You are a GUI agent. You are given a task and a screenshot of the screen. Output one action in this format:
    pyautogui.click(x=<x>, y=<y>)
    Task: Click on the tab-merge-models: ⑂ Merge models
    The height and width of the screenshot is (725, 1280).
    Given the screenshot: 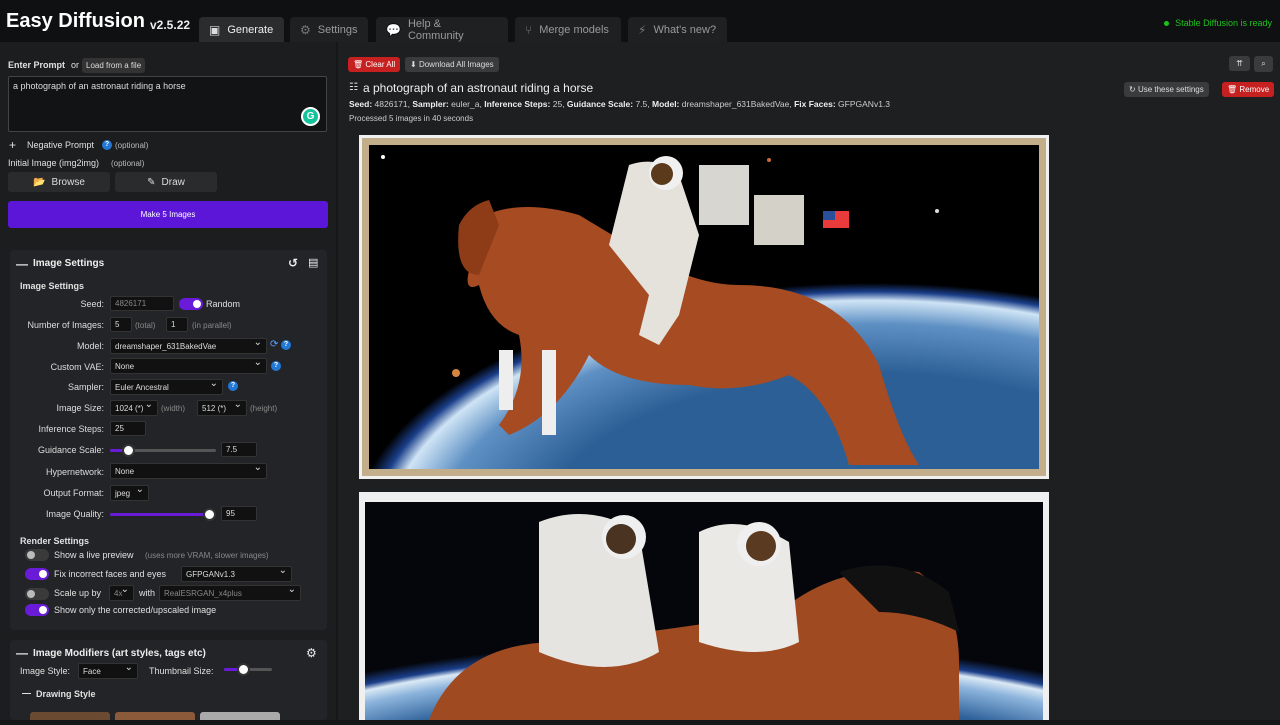 What is the action you would take?
    pyautogui.click(x=568, y=29)
    